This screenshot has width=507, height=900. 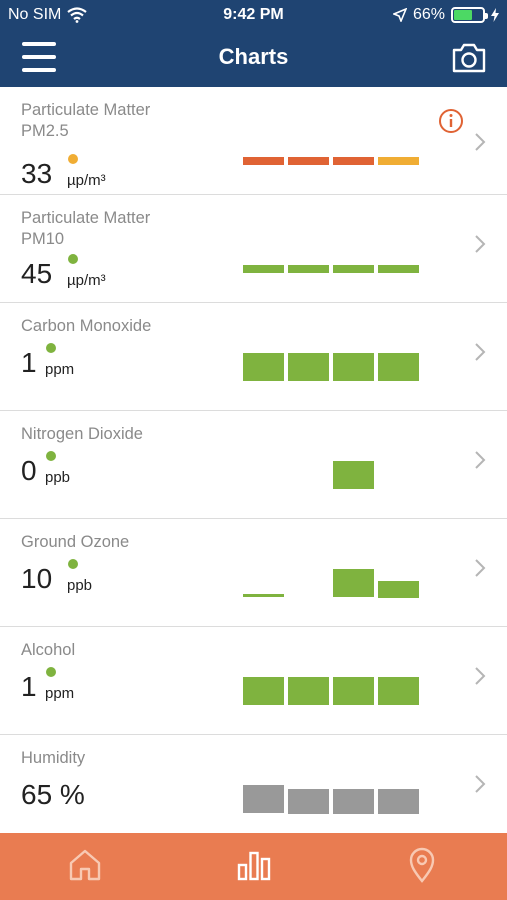 What do you see at coordinates (86, 228) in the screenshot?
I see `sensor-name: Particulate Matter PM10` at bounding box center [86, 228].